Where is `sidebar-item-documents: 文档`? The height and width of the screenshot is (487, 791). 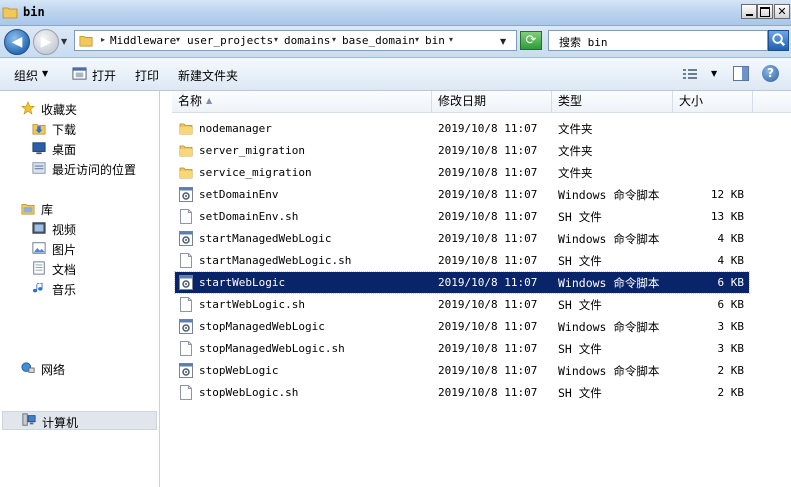
sidebar-item-documents: 文档 is located at coordinates (93, 269).